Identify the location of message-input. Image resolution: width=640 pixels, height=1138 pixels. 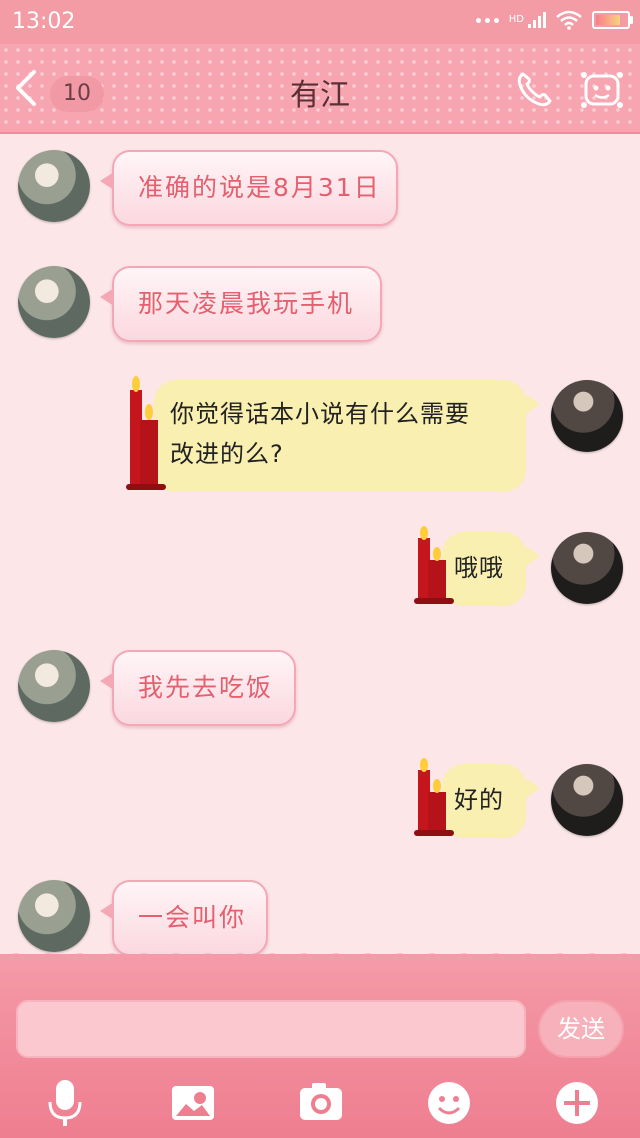
(271, 1029).